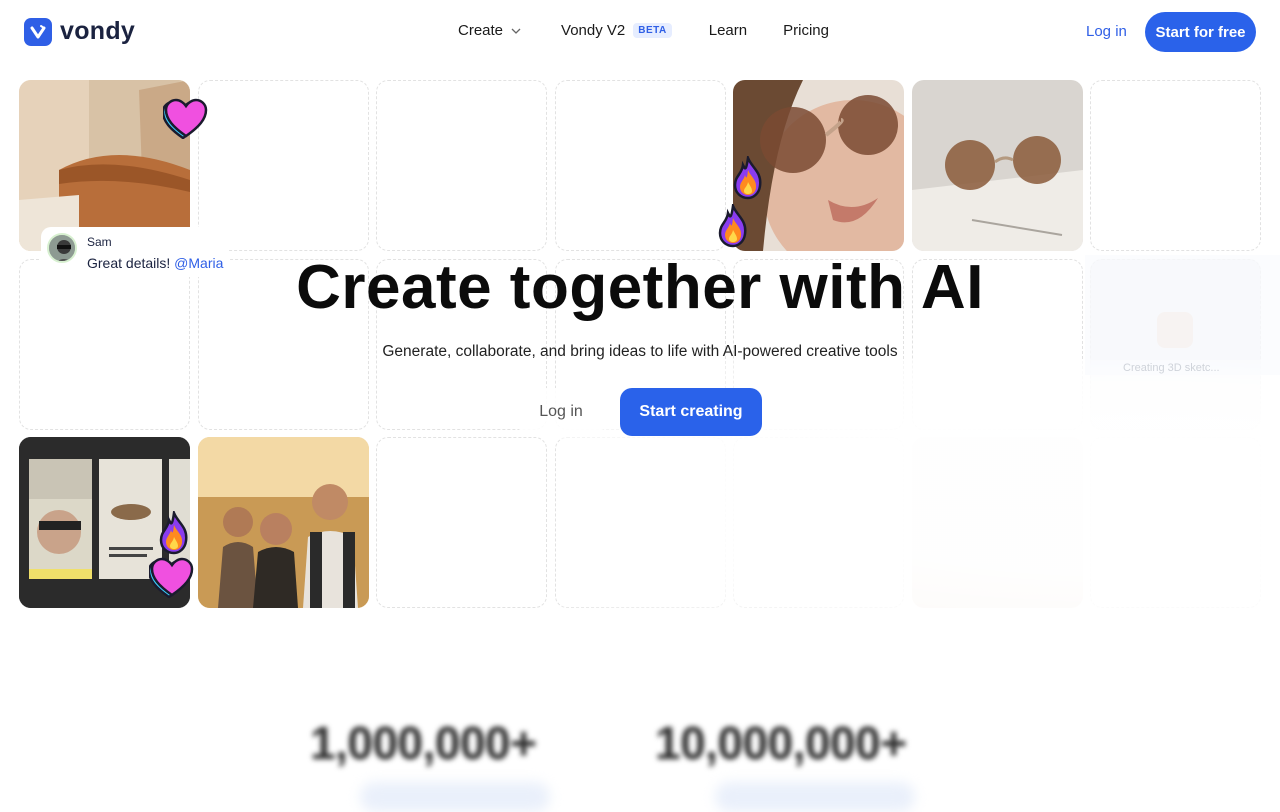 The width and height of the screenshot is (1280, 812). I want to click on nav-create: Create, so click(489, 30).